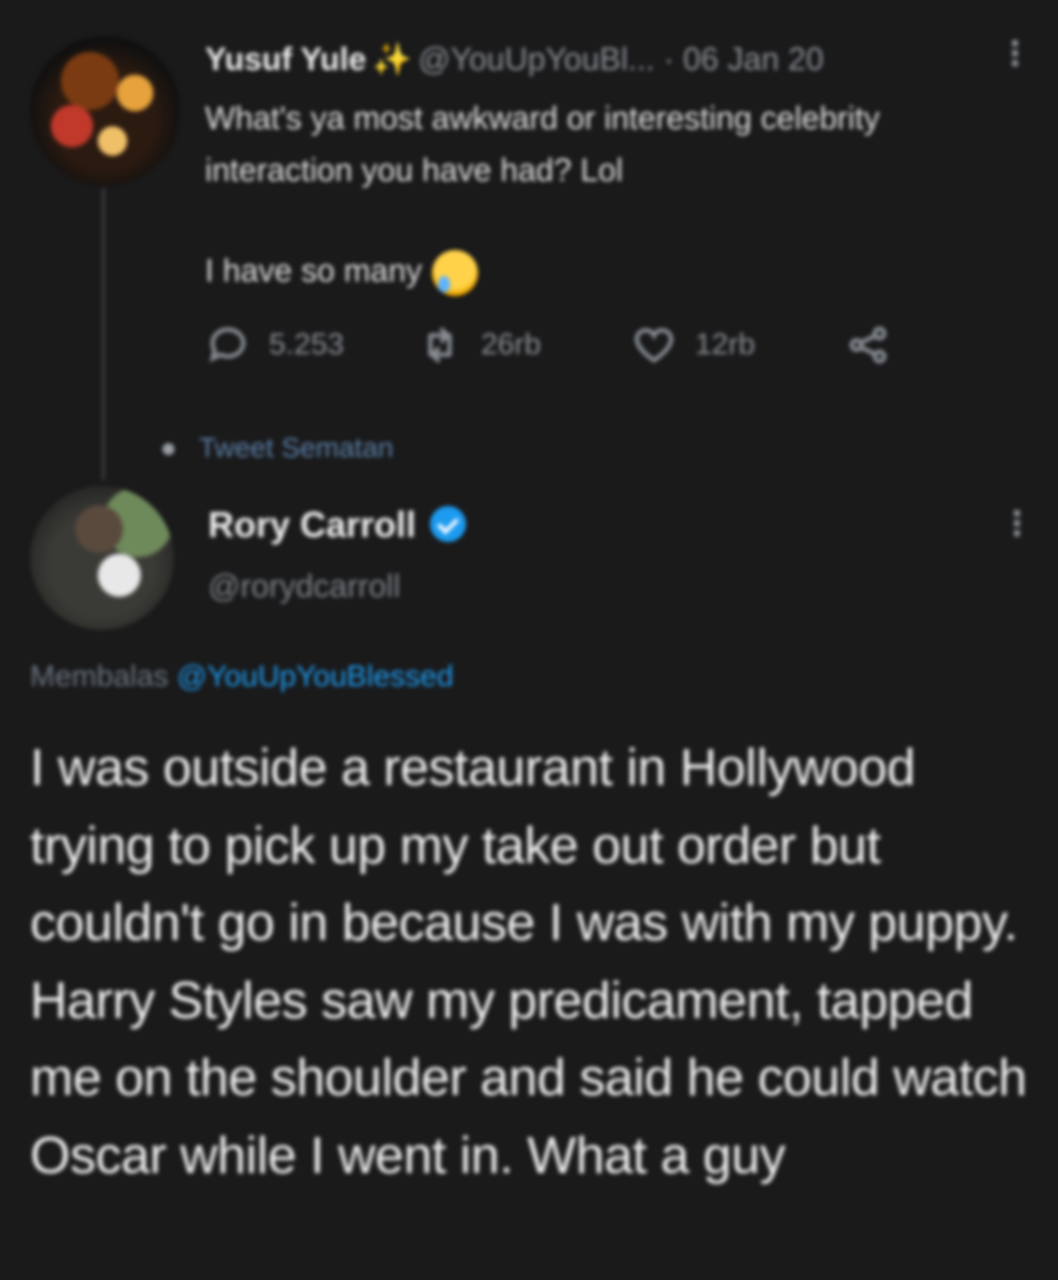  I want to click on share-button, so click(877, 345).